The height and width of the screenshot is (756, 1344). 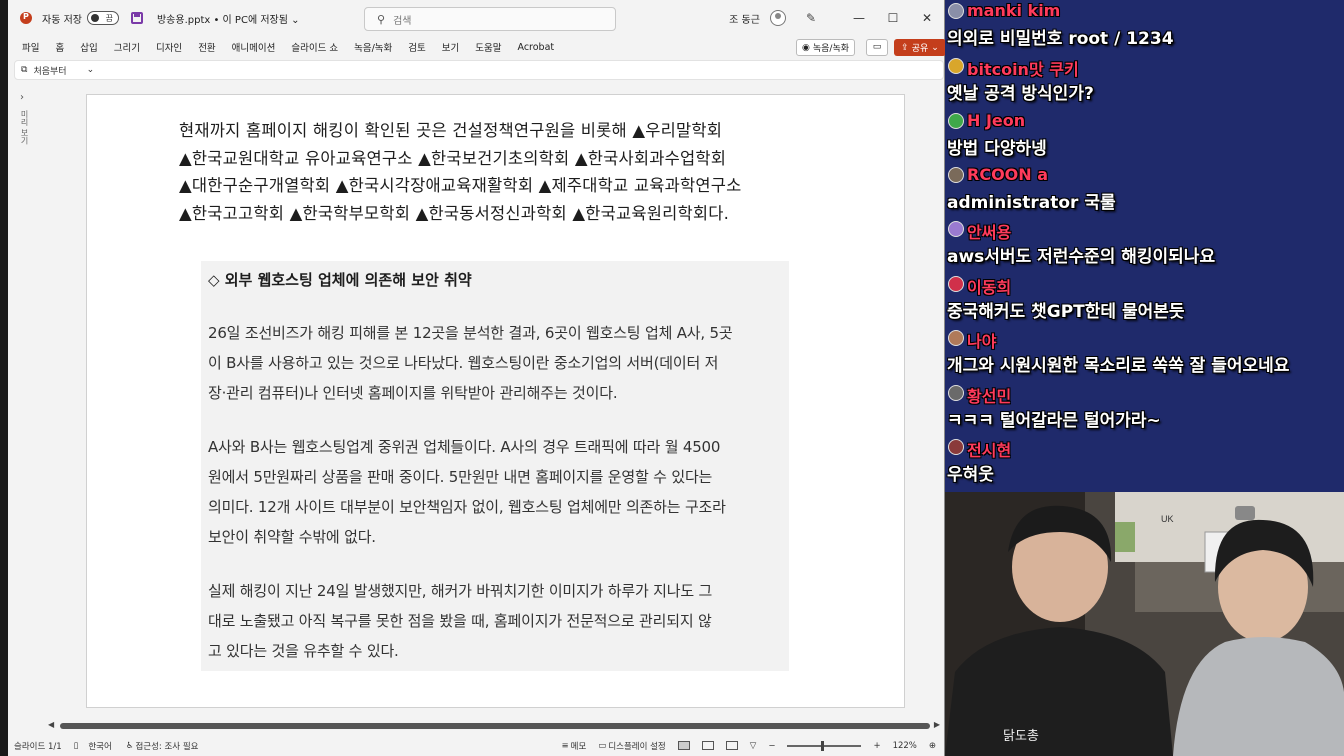 I want to click on chevron-right-icon: ›, so click(x=22, y=97).